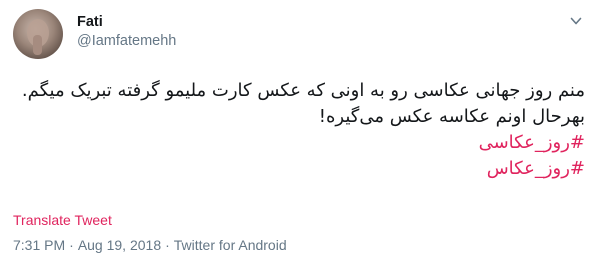 This screenshot has width=595, height=269. What do you see at coordinates (39, 245) in the screenshot?
I see `tweet-time: 7:31 PM` at bounding box center [39, 245].